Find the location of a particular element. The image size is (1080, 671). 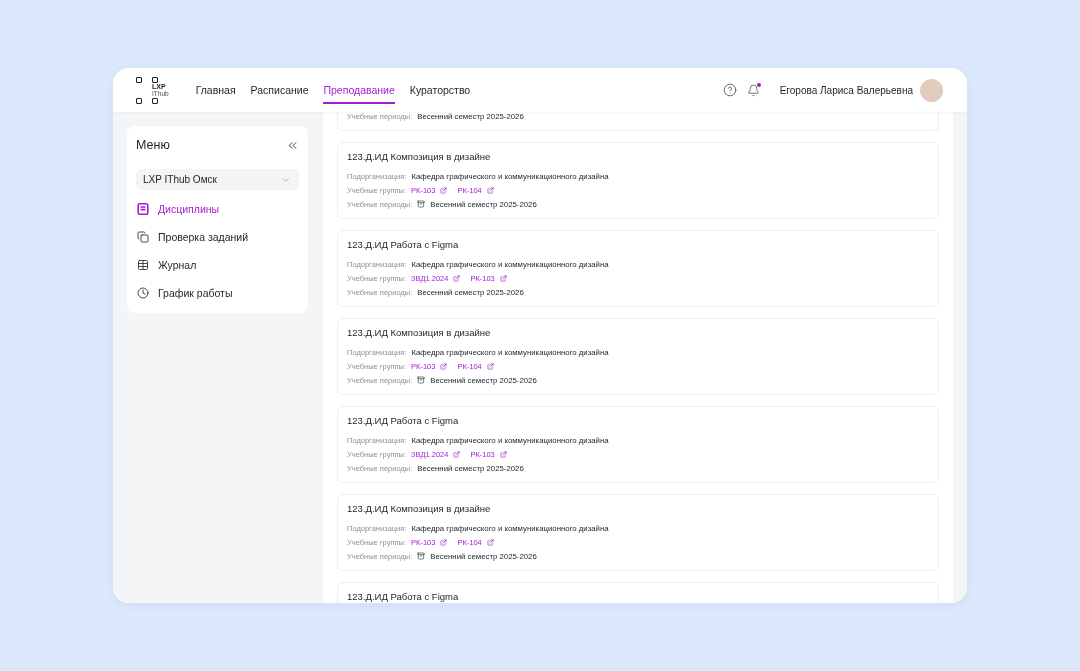

organization-select: LXP IThub Омск is located at coordinates (217, 179).